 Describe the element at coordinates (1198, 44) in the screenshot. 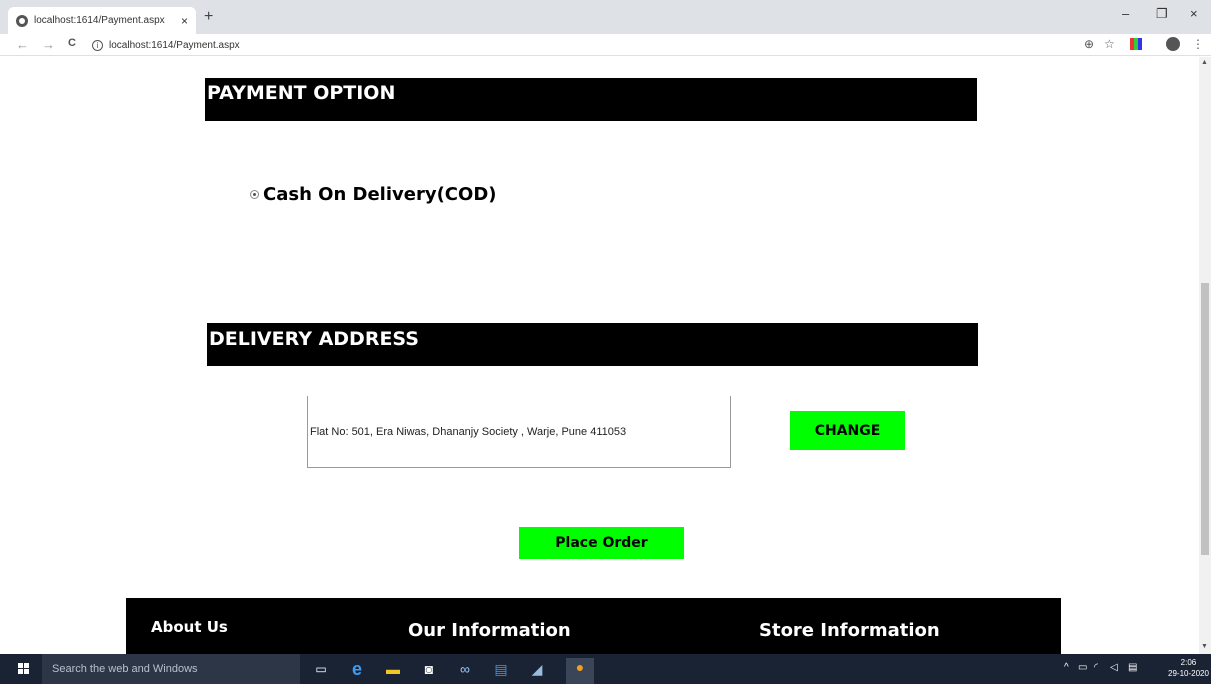

I see `menu-icon: ⋮` at that location.